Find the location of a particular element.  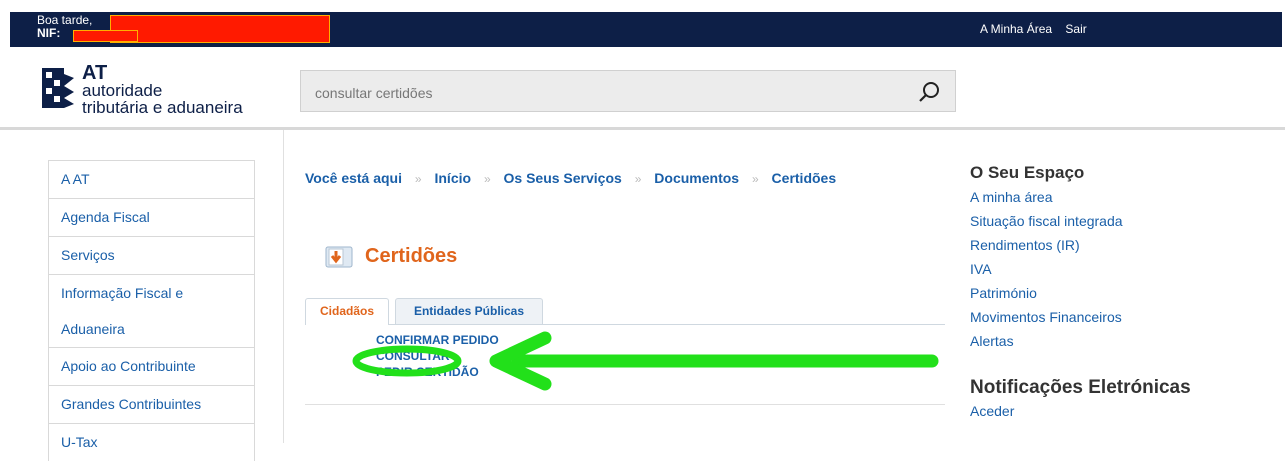

notificacoes-heading: Notificações Eletrónicas is located at coordinates (1080, 387).